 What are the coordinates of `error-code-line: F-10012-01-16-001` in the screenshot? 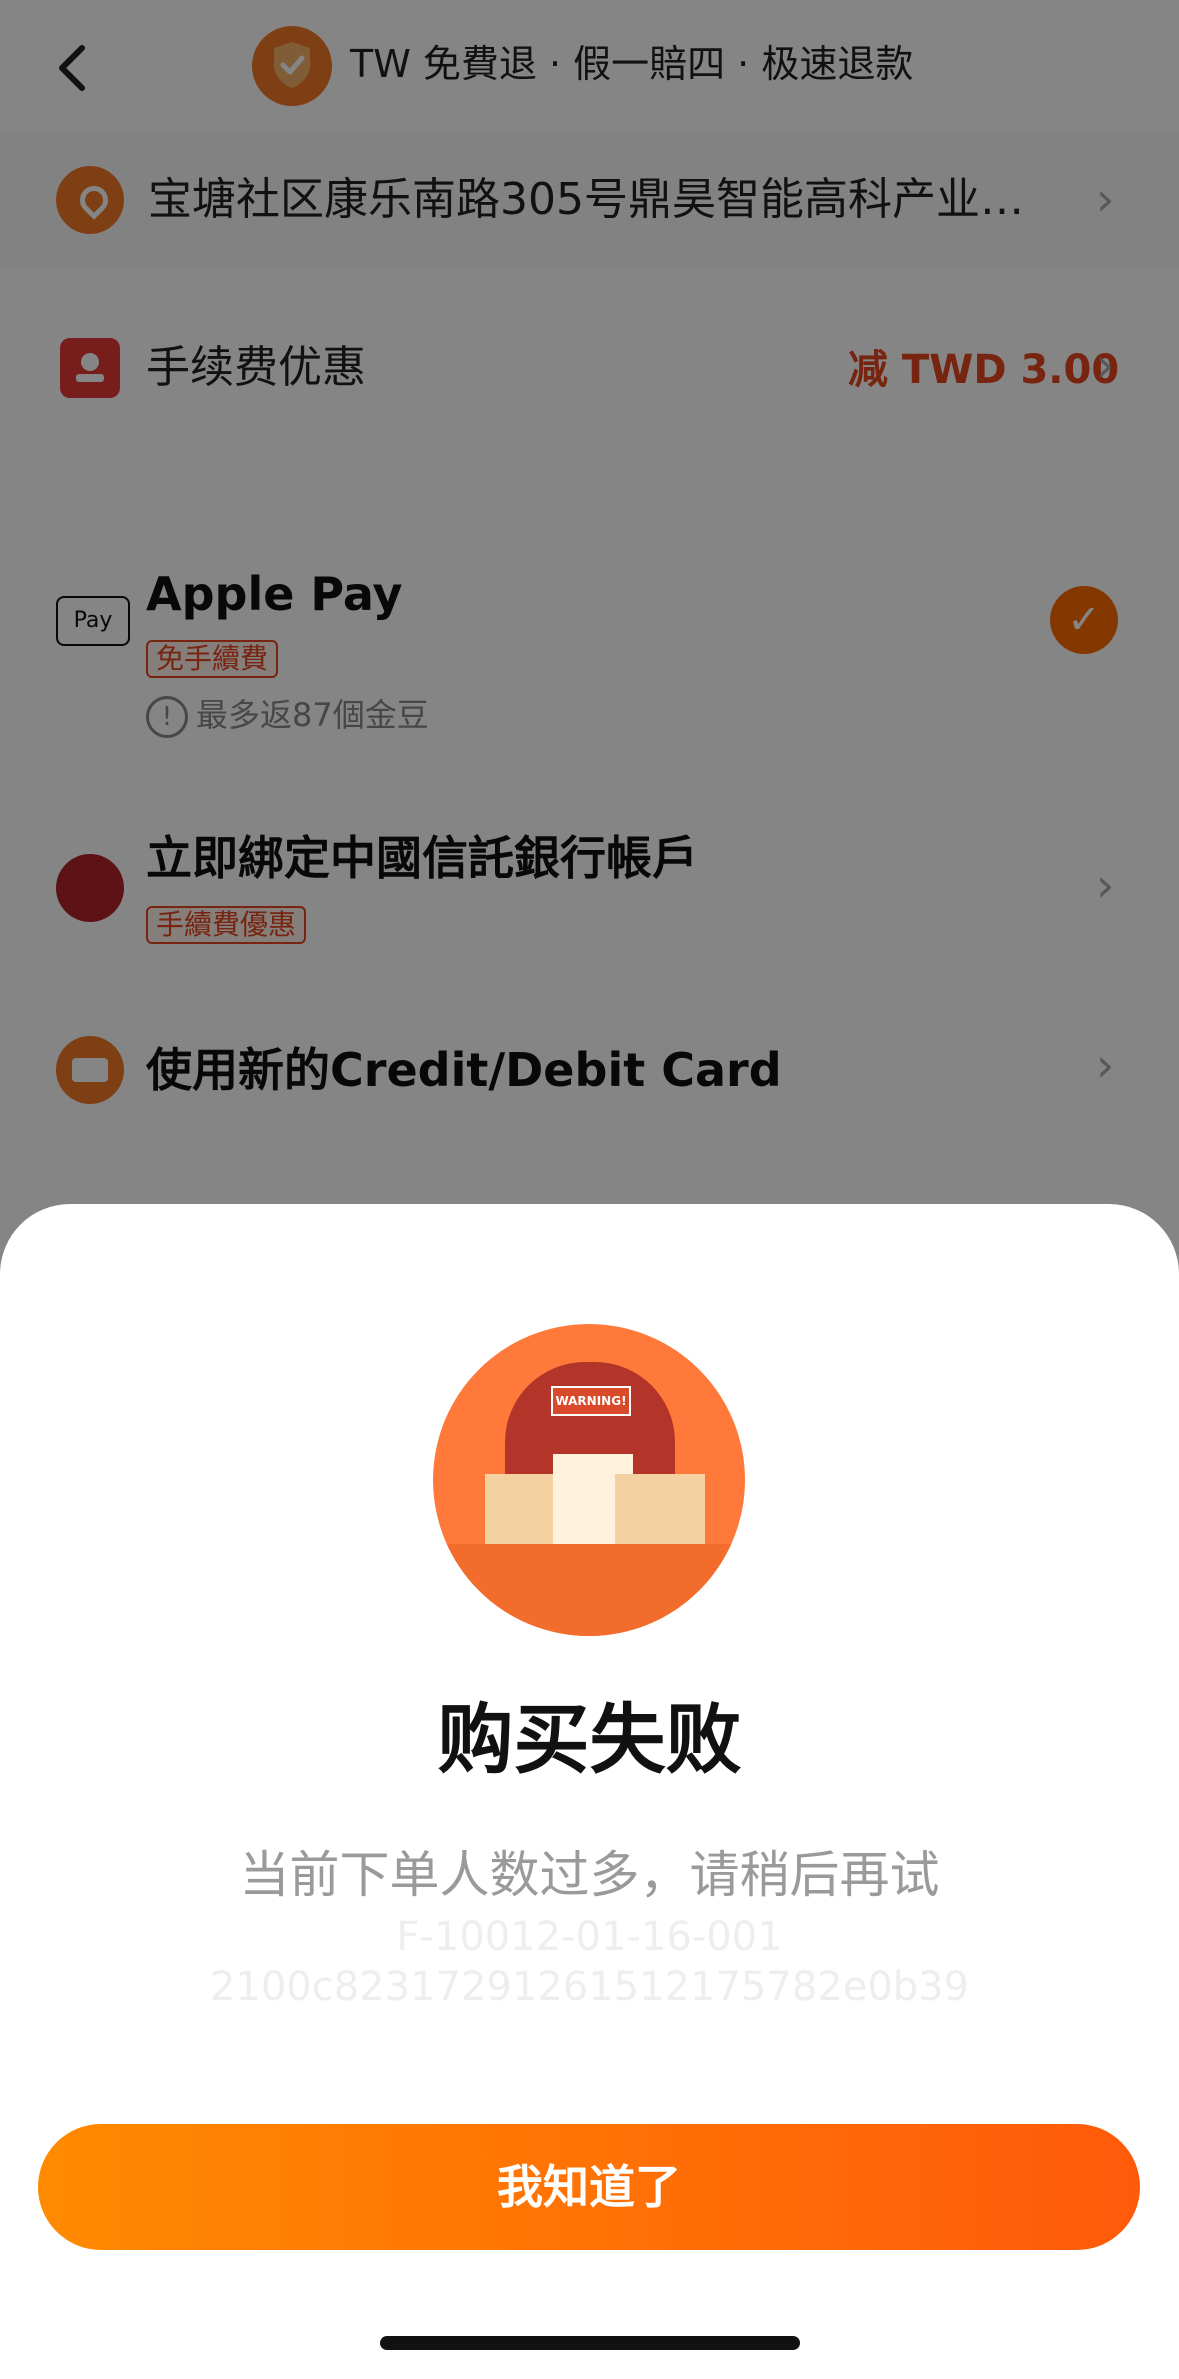 It's located at (589, 1937).